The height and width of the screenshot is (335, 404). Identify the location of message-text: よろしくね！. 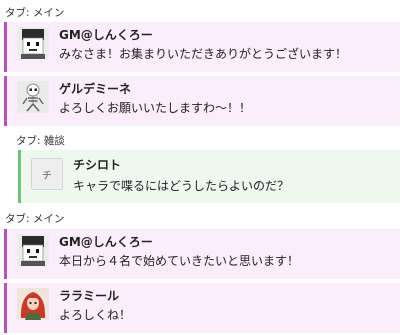
(95, 315).